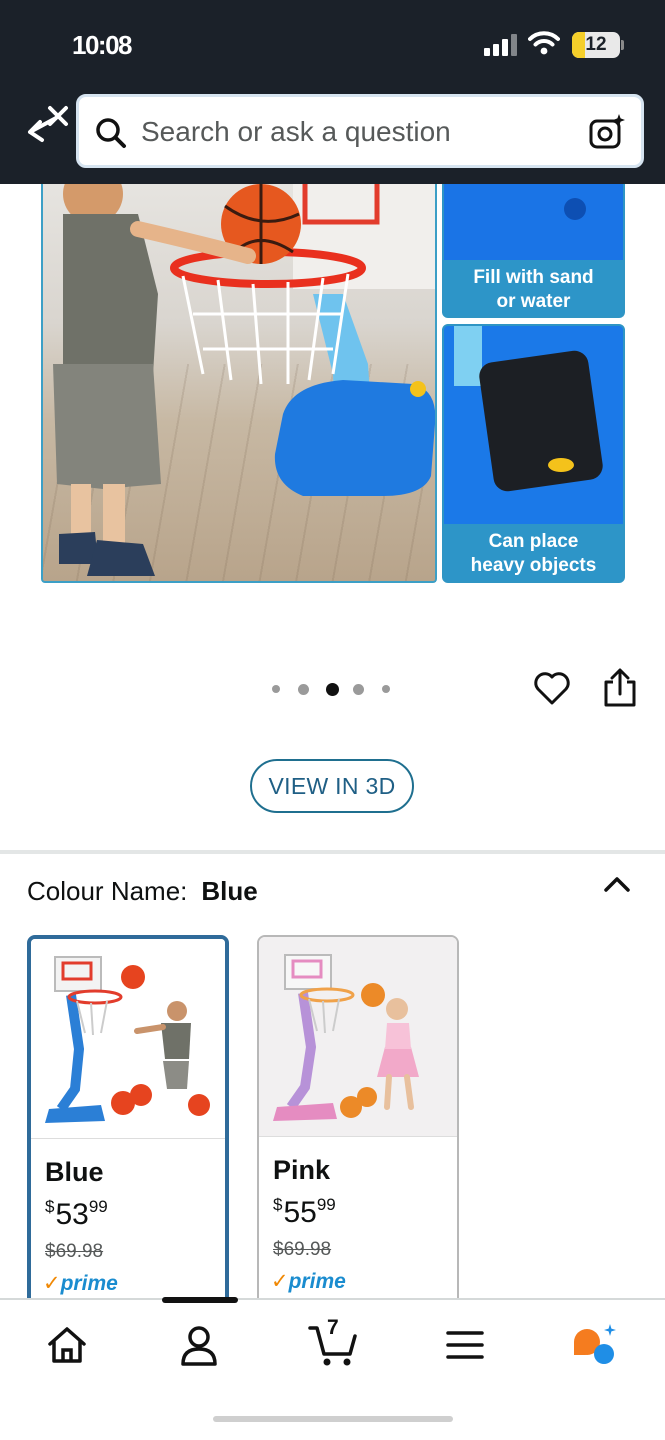  I want to click on status-time: 10:08, so click(102, 45).